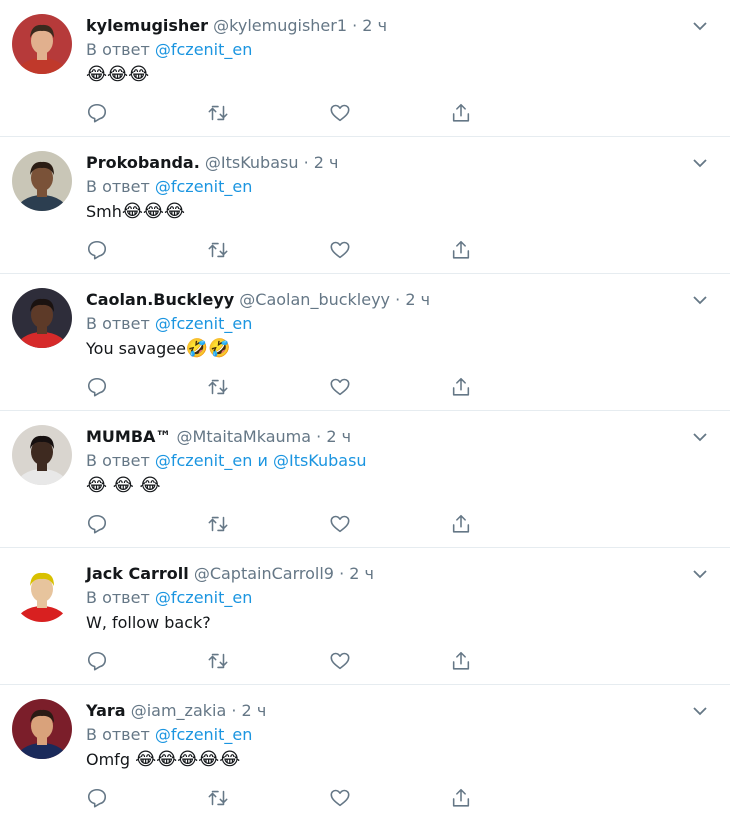  I want to click on tweet-text: Smh😂😂😂, so click(393, 212).